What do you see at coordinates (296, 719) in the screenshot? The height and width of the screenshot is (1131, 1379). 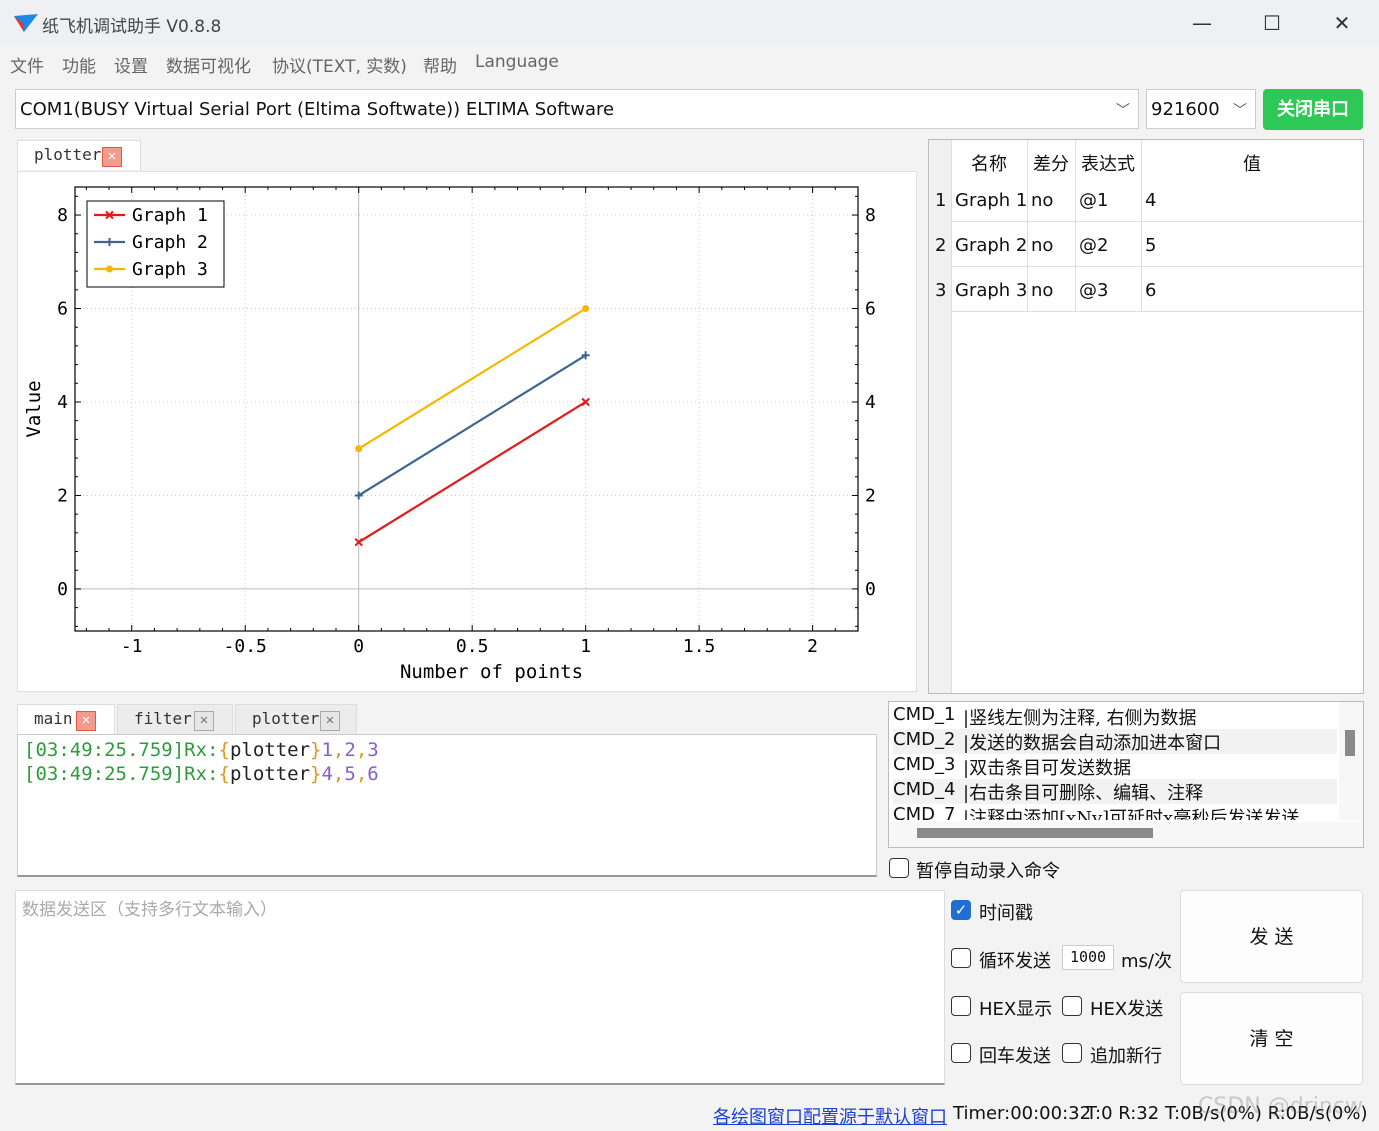 I see `tab-plotter: plotter ✕` at bounding box center [296, 719].